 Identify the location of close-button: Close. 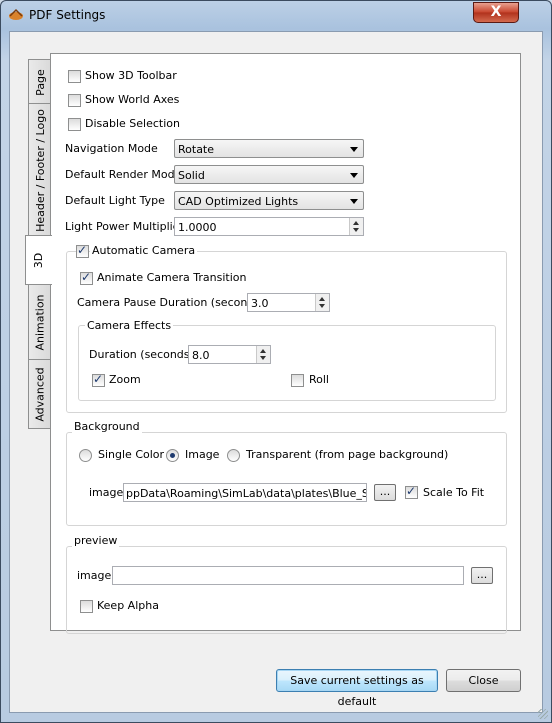
(483, 680).